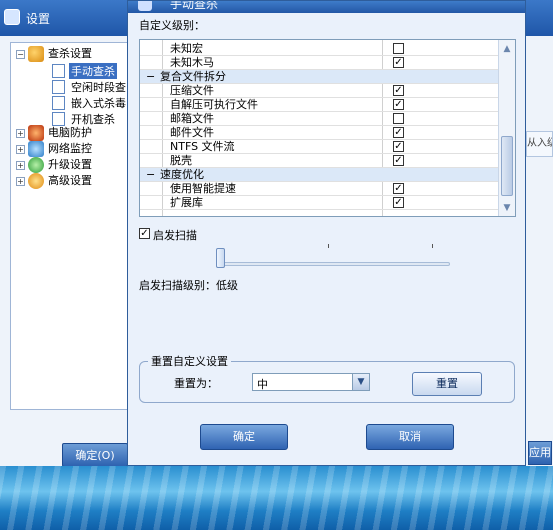  Describe the element at coordinates (194, 6) in the screenshot. I see `dialog-title: 手动查杀` at that location.